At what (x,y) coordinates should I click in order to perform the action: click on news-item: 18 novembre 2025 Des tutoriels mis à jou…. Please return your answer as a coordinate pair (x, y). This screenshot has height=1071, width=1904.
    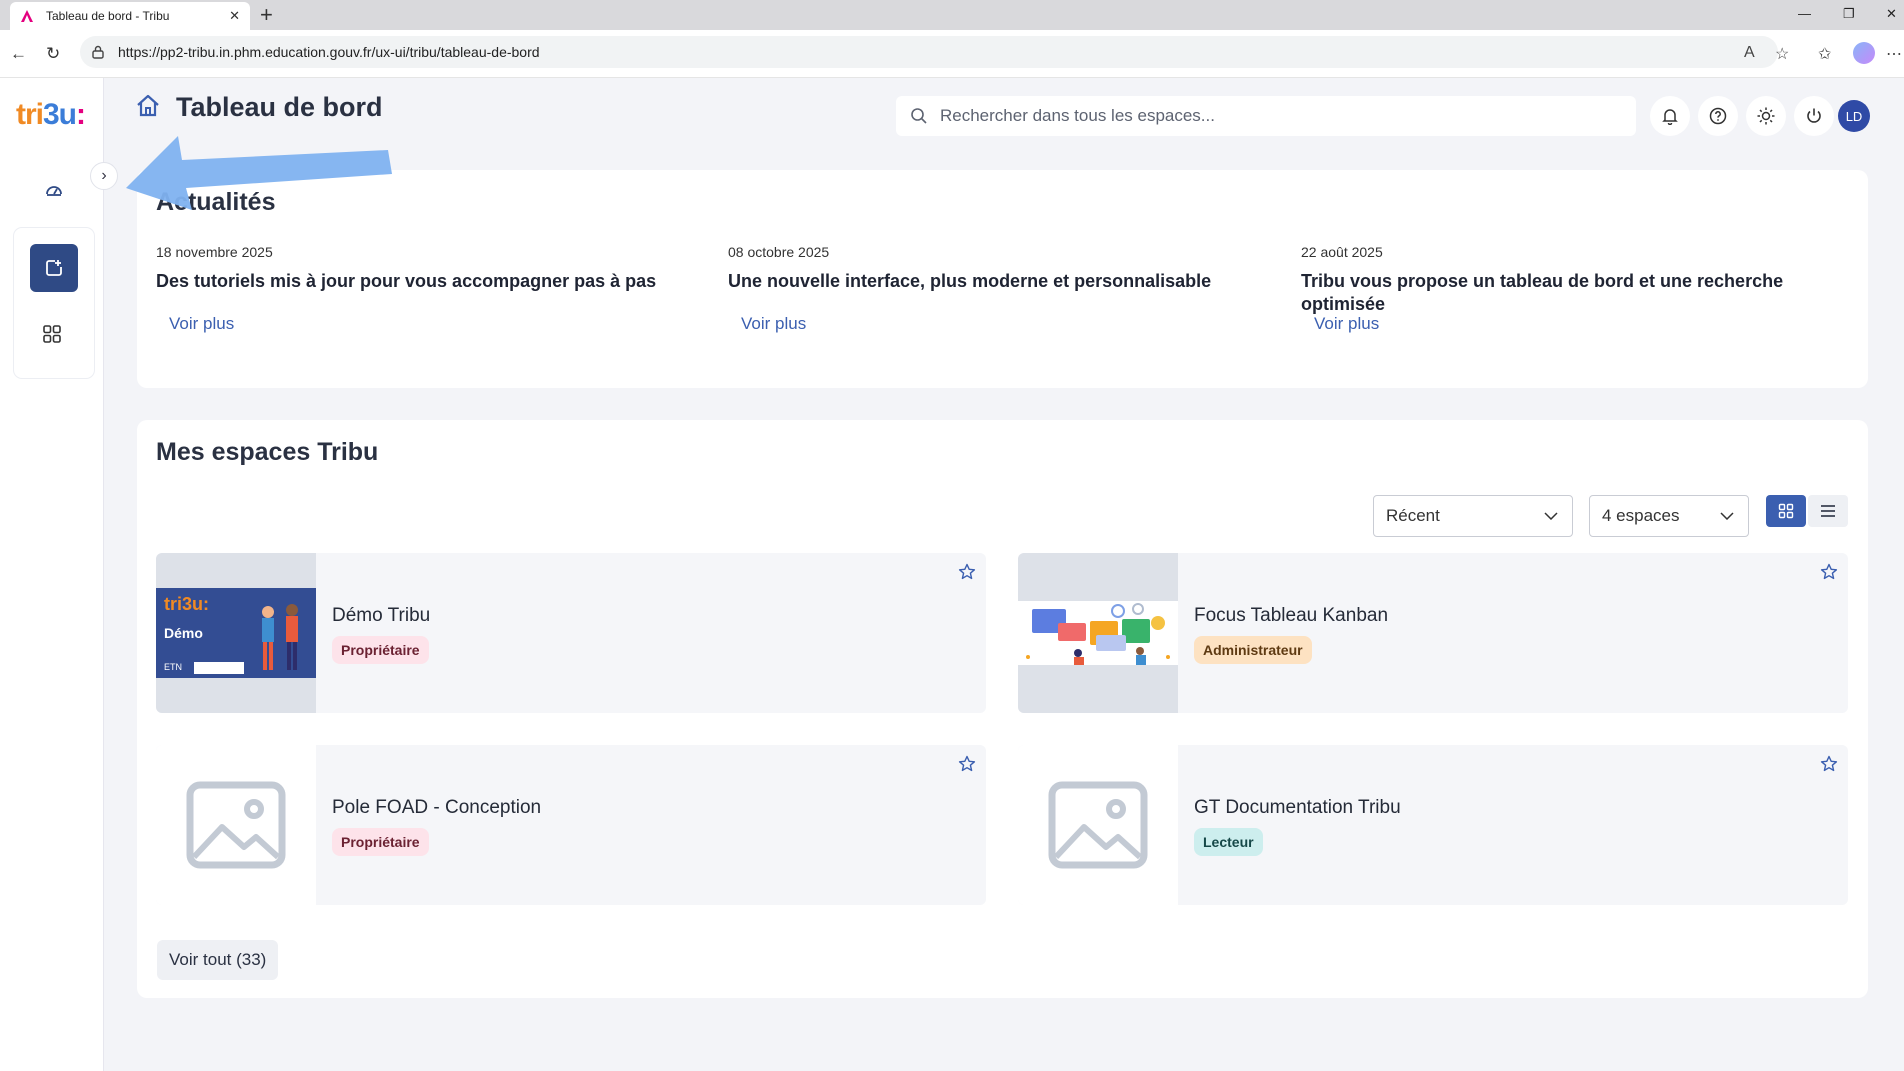
    Looking at the image, I should click on (436, 268).